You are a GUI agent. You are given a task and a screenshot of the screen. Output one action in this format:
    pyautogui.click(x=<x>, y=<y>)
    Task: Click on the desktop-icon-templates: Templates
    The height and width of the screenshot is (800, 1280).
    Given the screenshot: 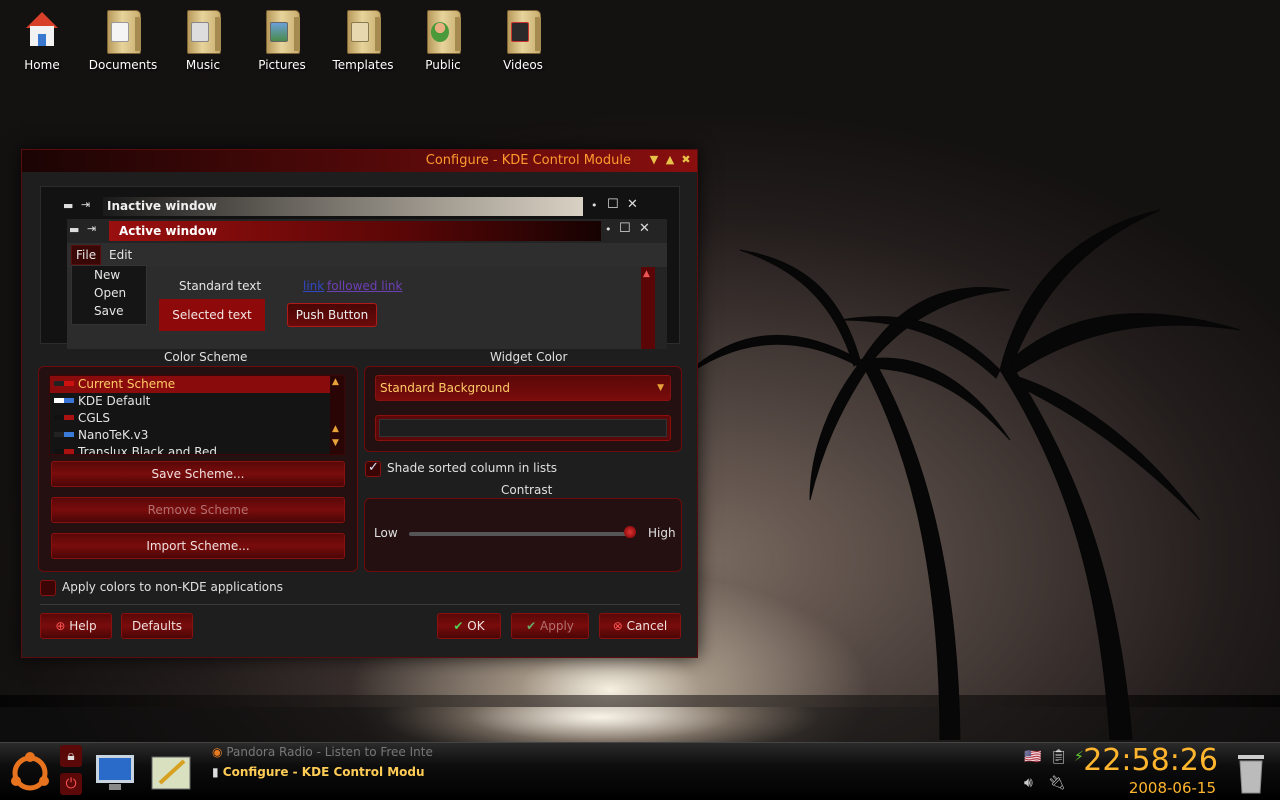 What is the action you would take?
    pyautogui.click(x=363, y=39)
    